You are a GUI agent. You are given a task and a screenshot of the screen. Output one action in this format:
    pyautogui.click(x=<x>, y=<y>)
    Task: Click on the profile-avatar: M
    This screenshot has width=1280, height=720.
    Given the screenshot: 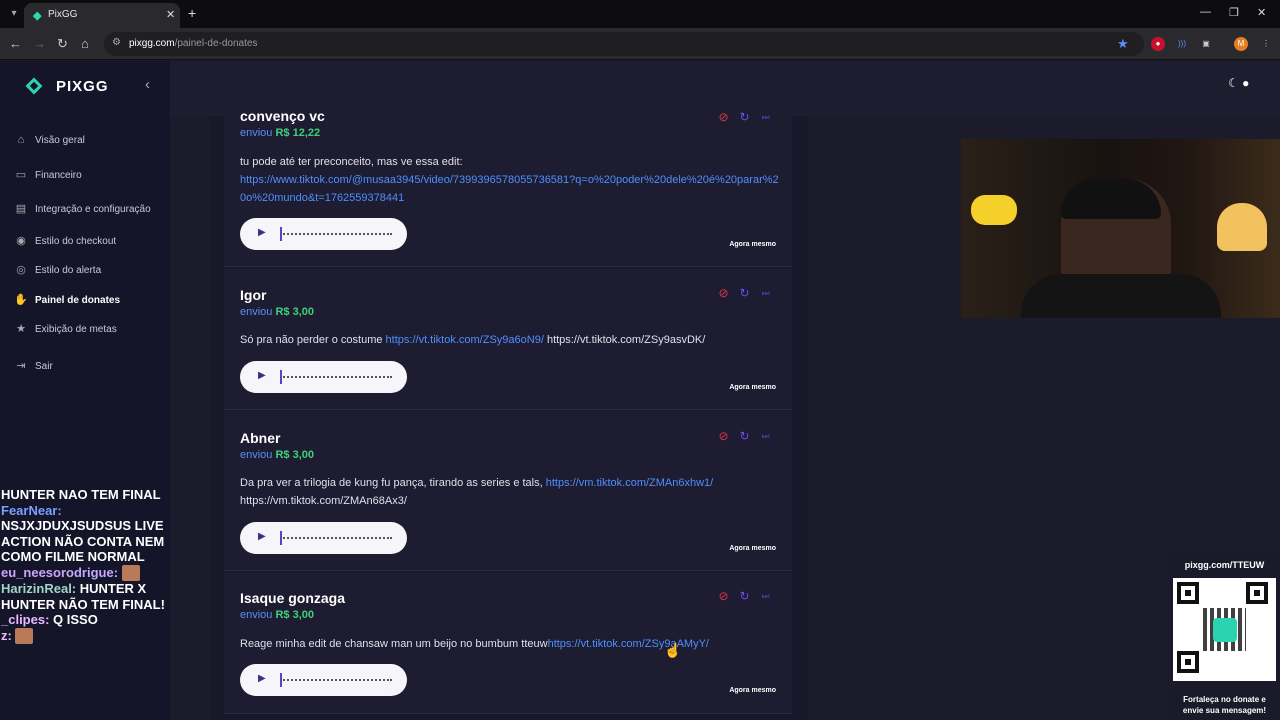 What is the action you would take?
    pyautogui.click(x=1241, y=44)
    